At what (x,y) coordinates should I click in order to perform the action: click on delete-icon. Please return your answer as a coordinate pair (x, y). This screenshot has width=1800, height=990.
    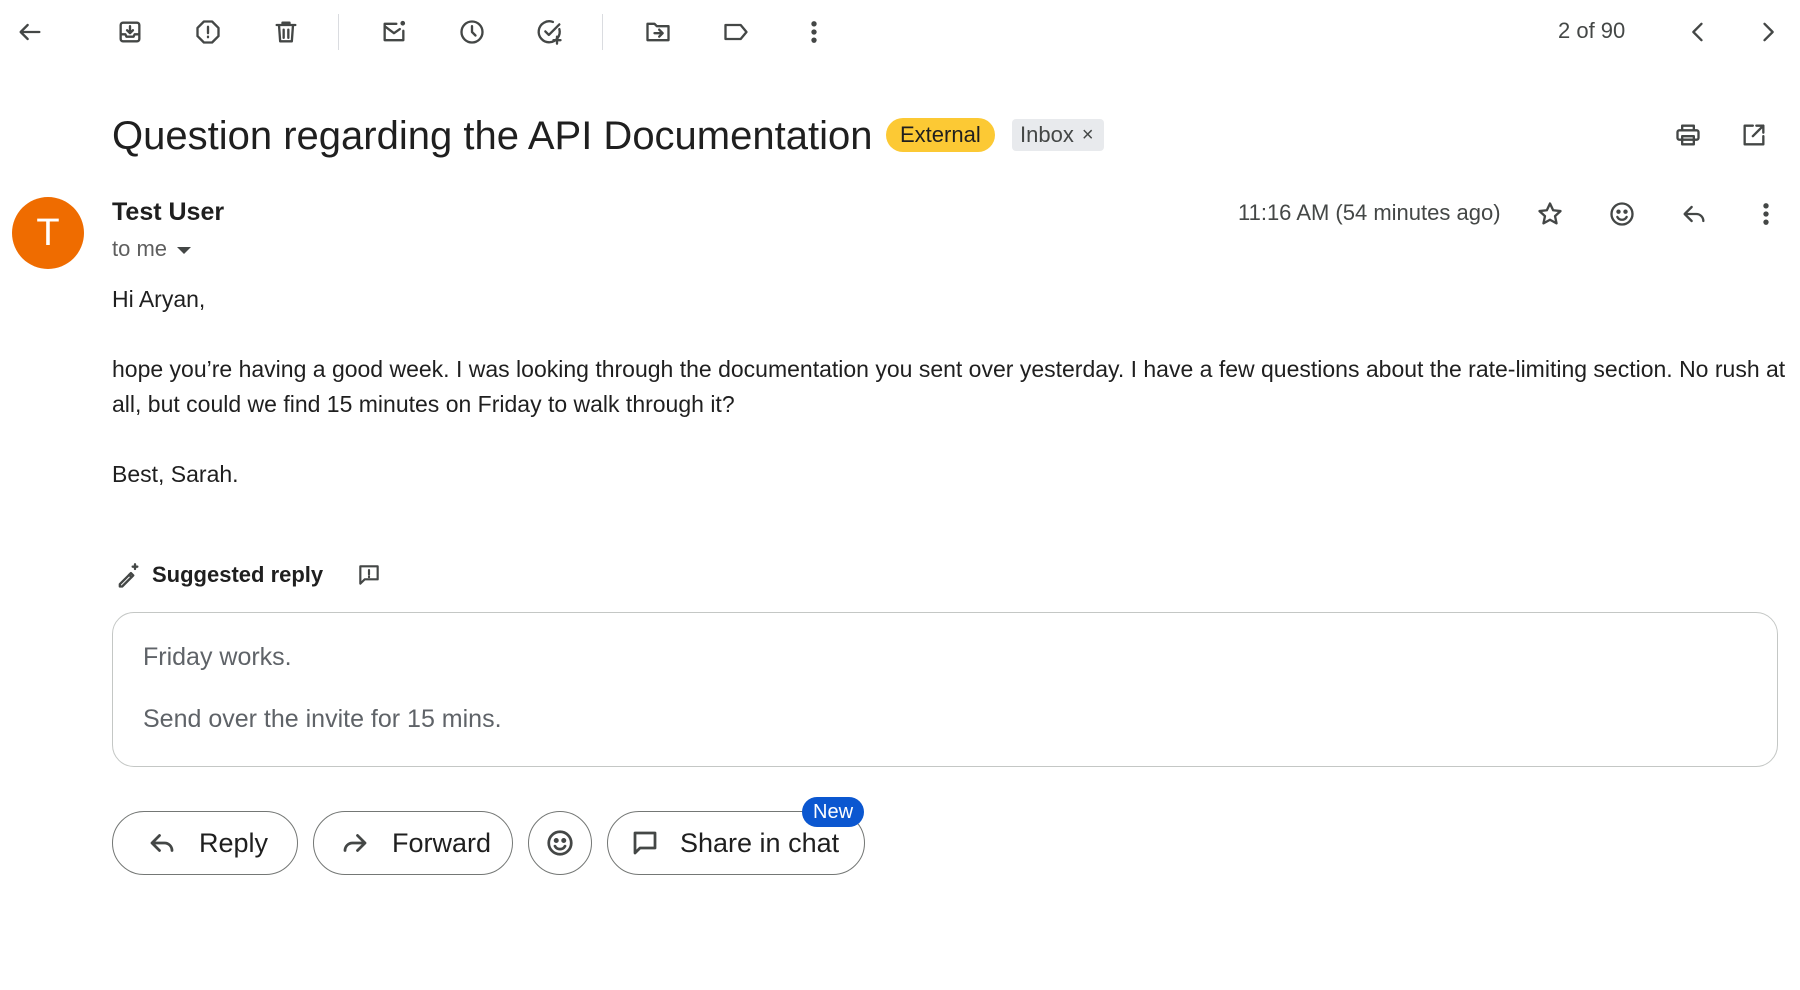
    Looking at the image, I should click on (286, 32).